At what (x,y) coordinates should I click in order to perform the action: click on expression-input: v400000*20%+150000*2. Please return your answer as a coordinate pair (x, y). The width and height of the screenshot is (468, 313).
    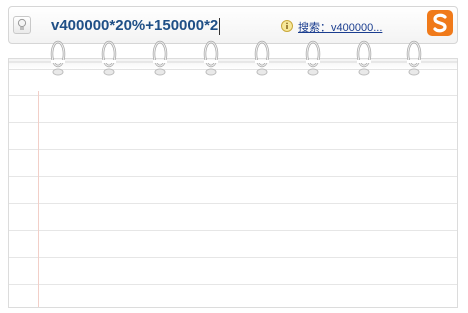
    Looking at the image, I should click on (136, 26).